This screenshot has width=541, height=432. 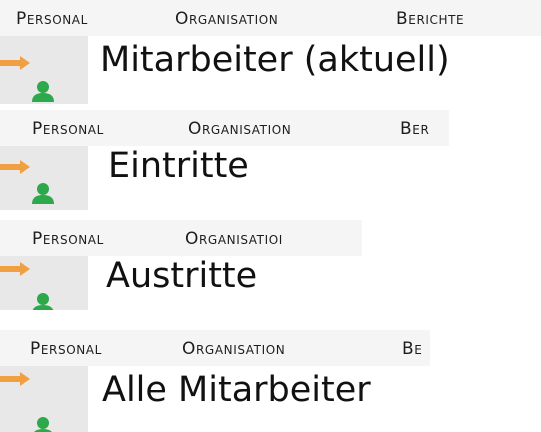 I want to click on page-header: Mitarbeiter (aktuell), so click(x=314, y=70).